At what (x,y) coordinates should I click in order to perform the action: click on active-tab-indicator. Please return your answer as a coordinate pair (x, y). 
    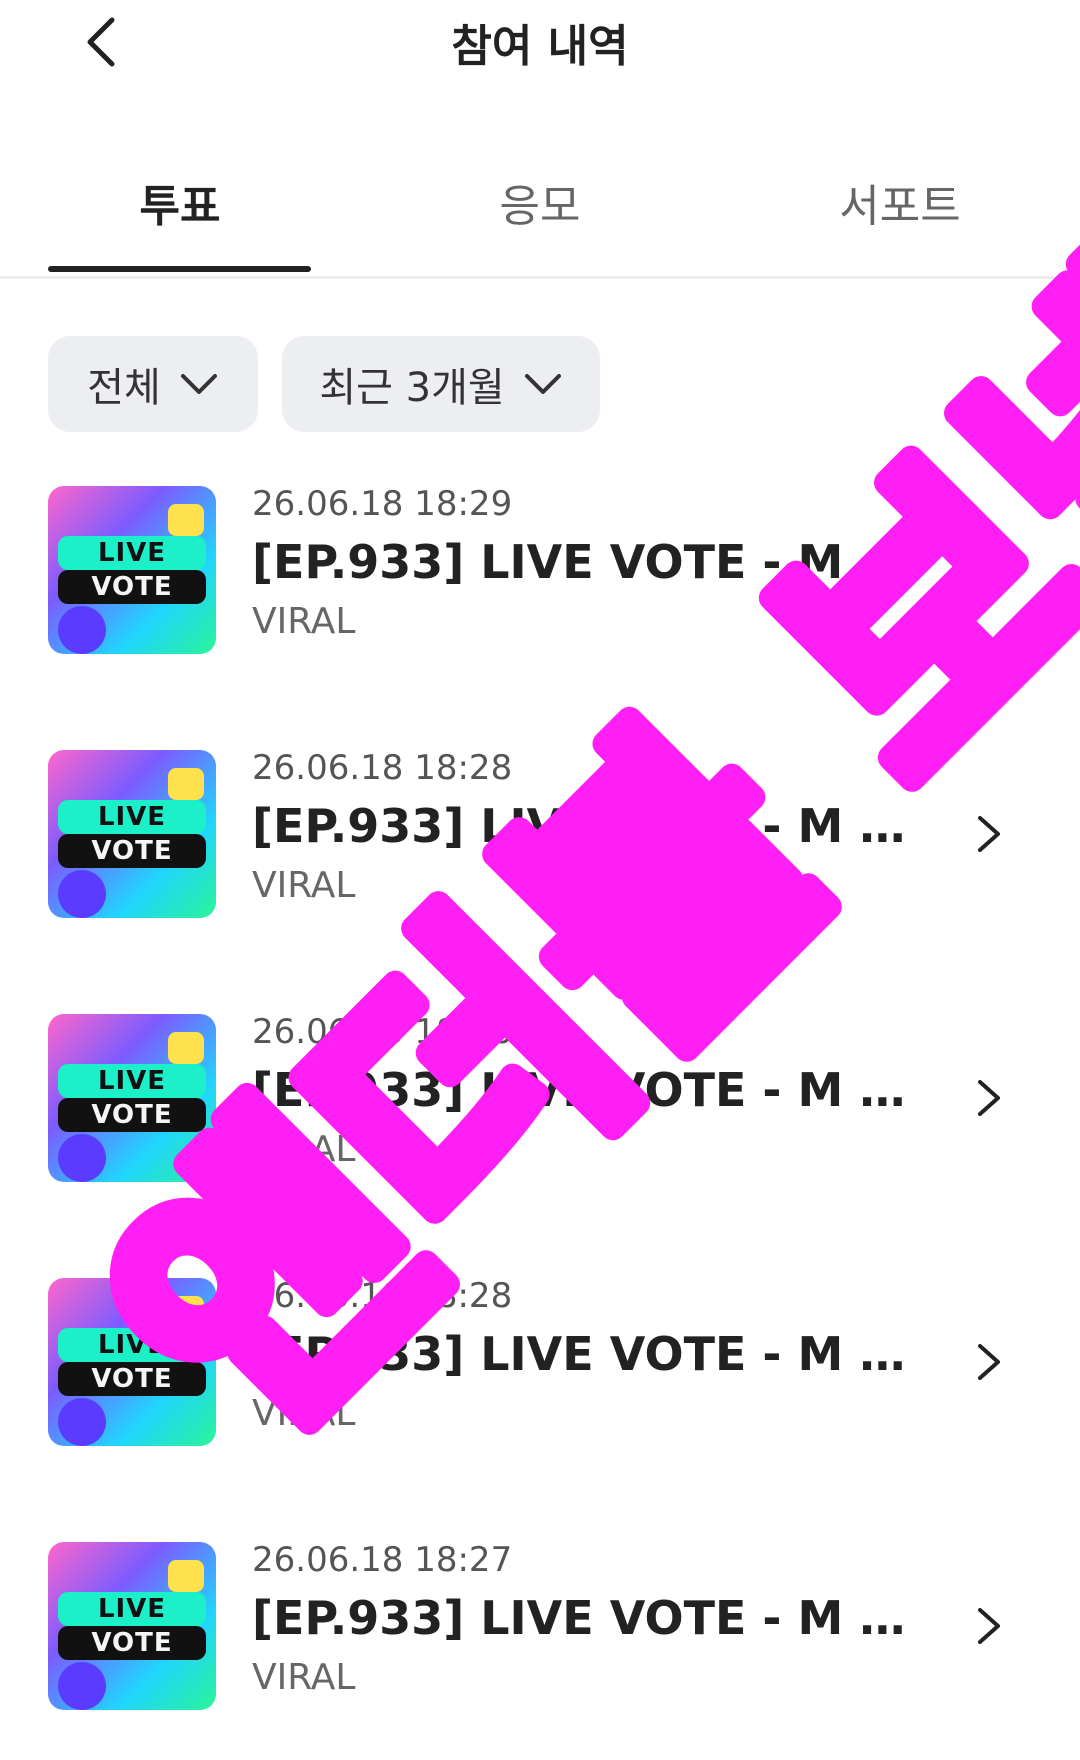
    Looking at the image, I should click on (179, 269).